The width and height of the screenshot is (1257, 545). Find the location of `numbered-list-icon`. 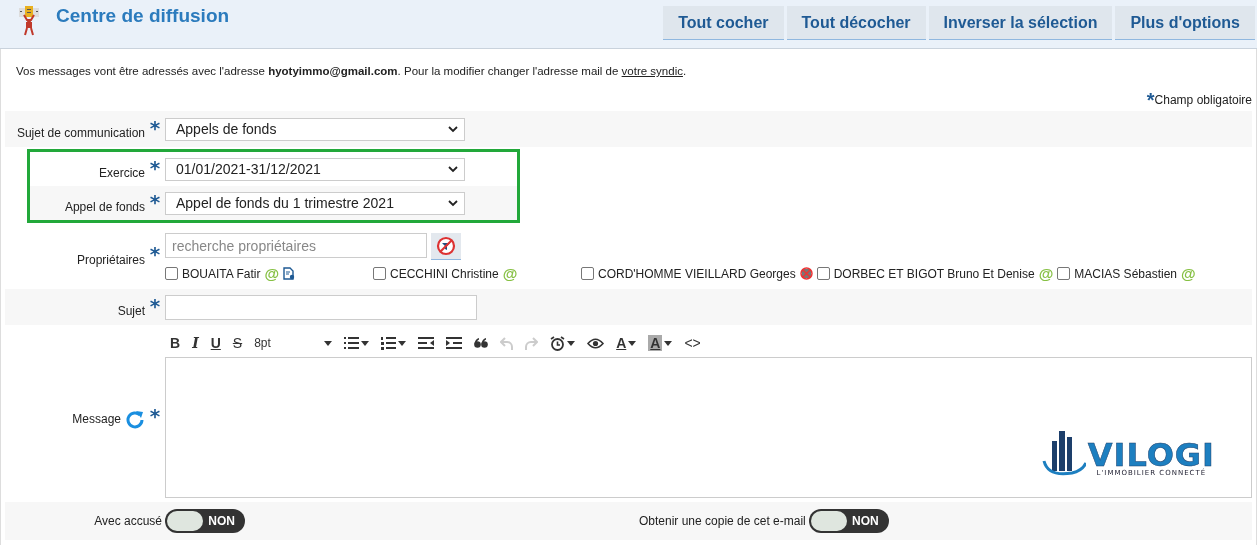

numbered-list-icon is located at coordinates (389, 343).